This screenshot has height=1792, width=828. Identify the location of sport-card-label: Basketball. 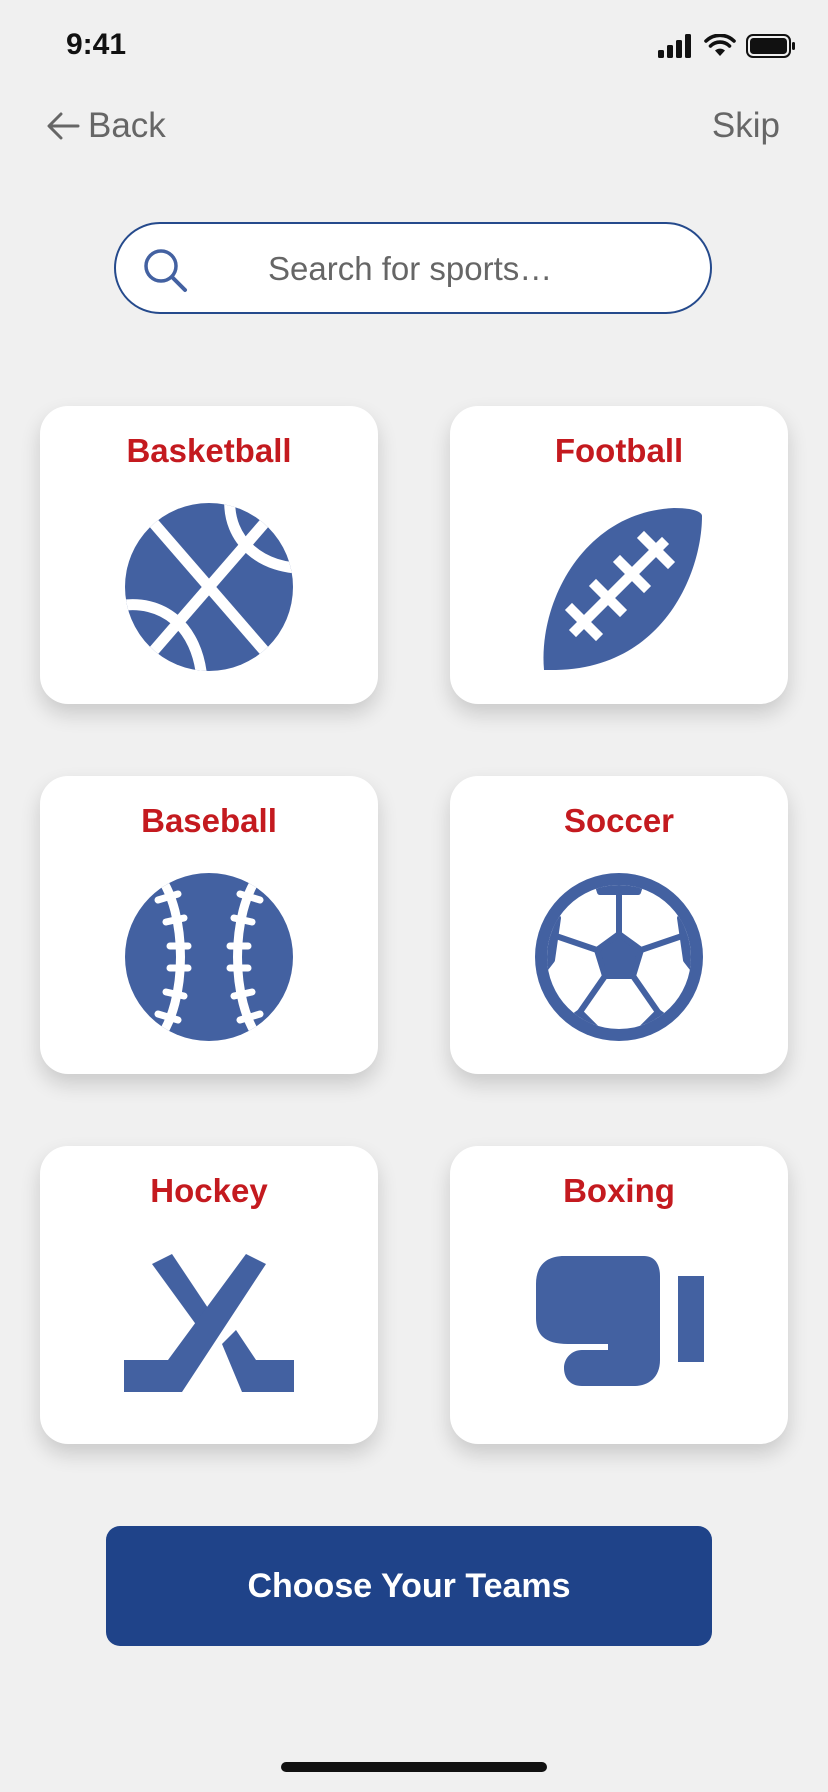
(209, 450).